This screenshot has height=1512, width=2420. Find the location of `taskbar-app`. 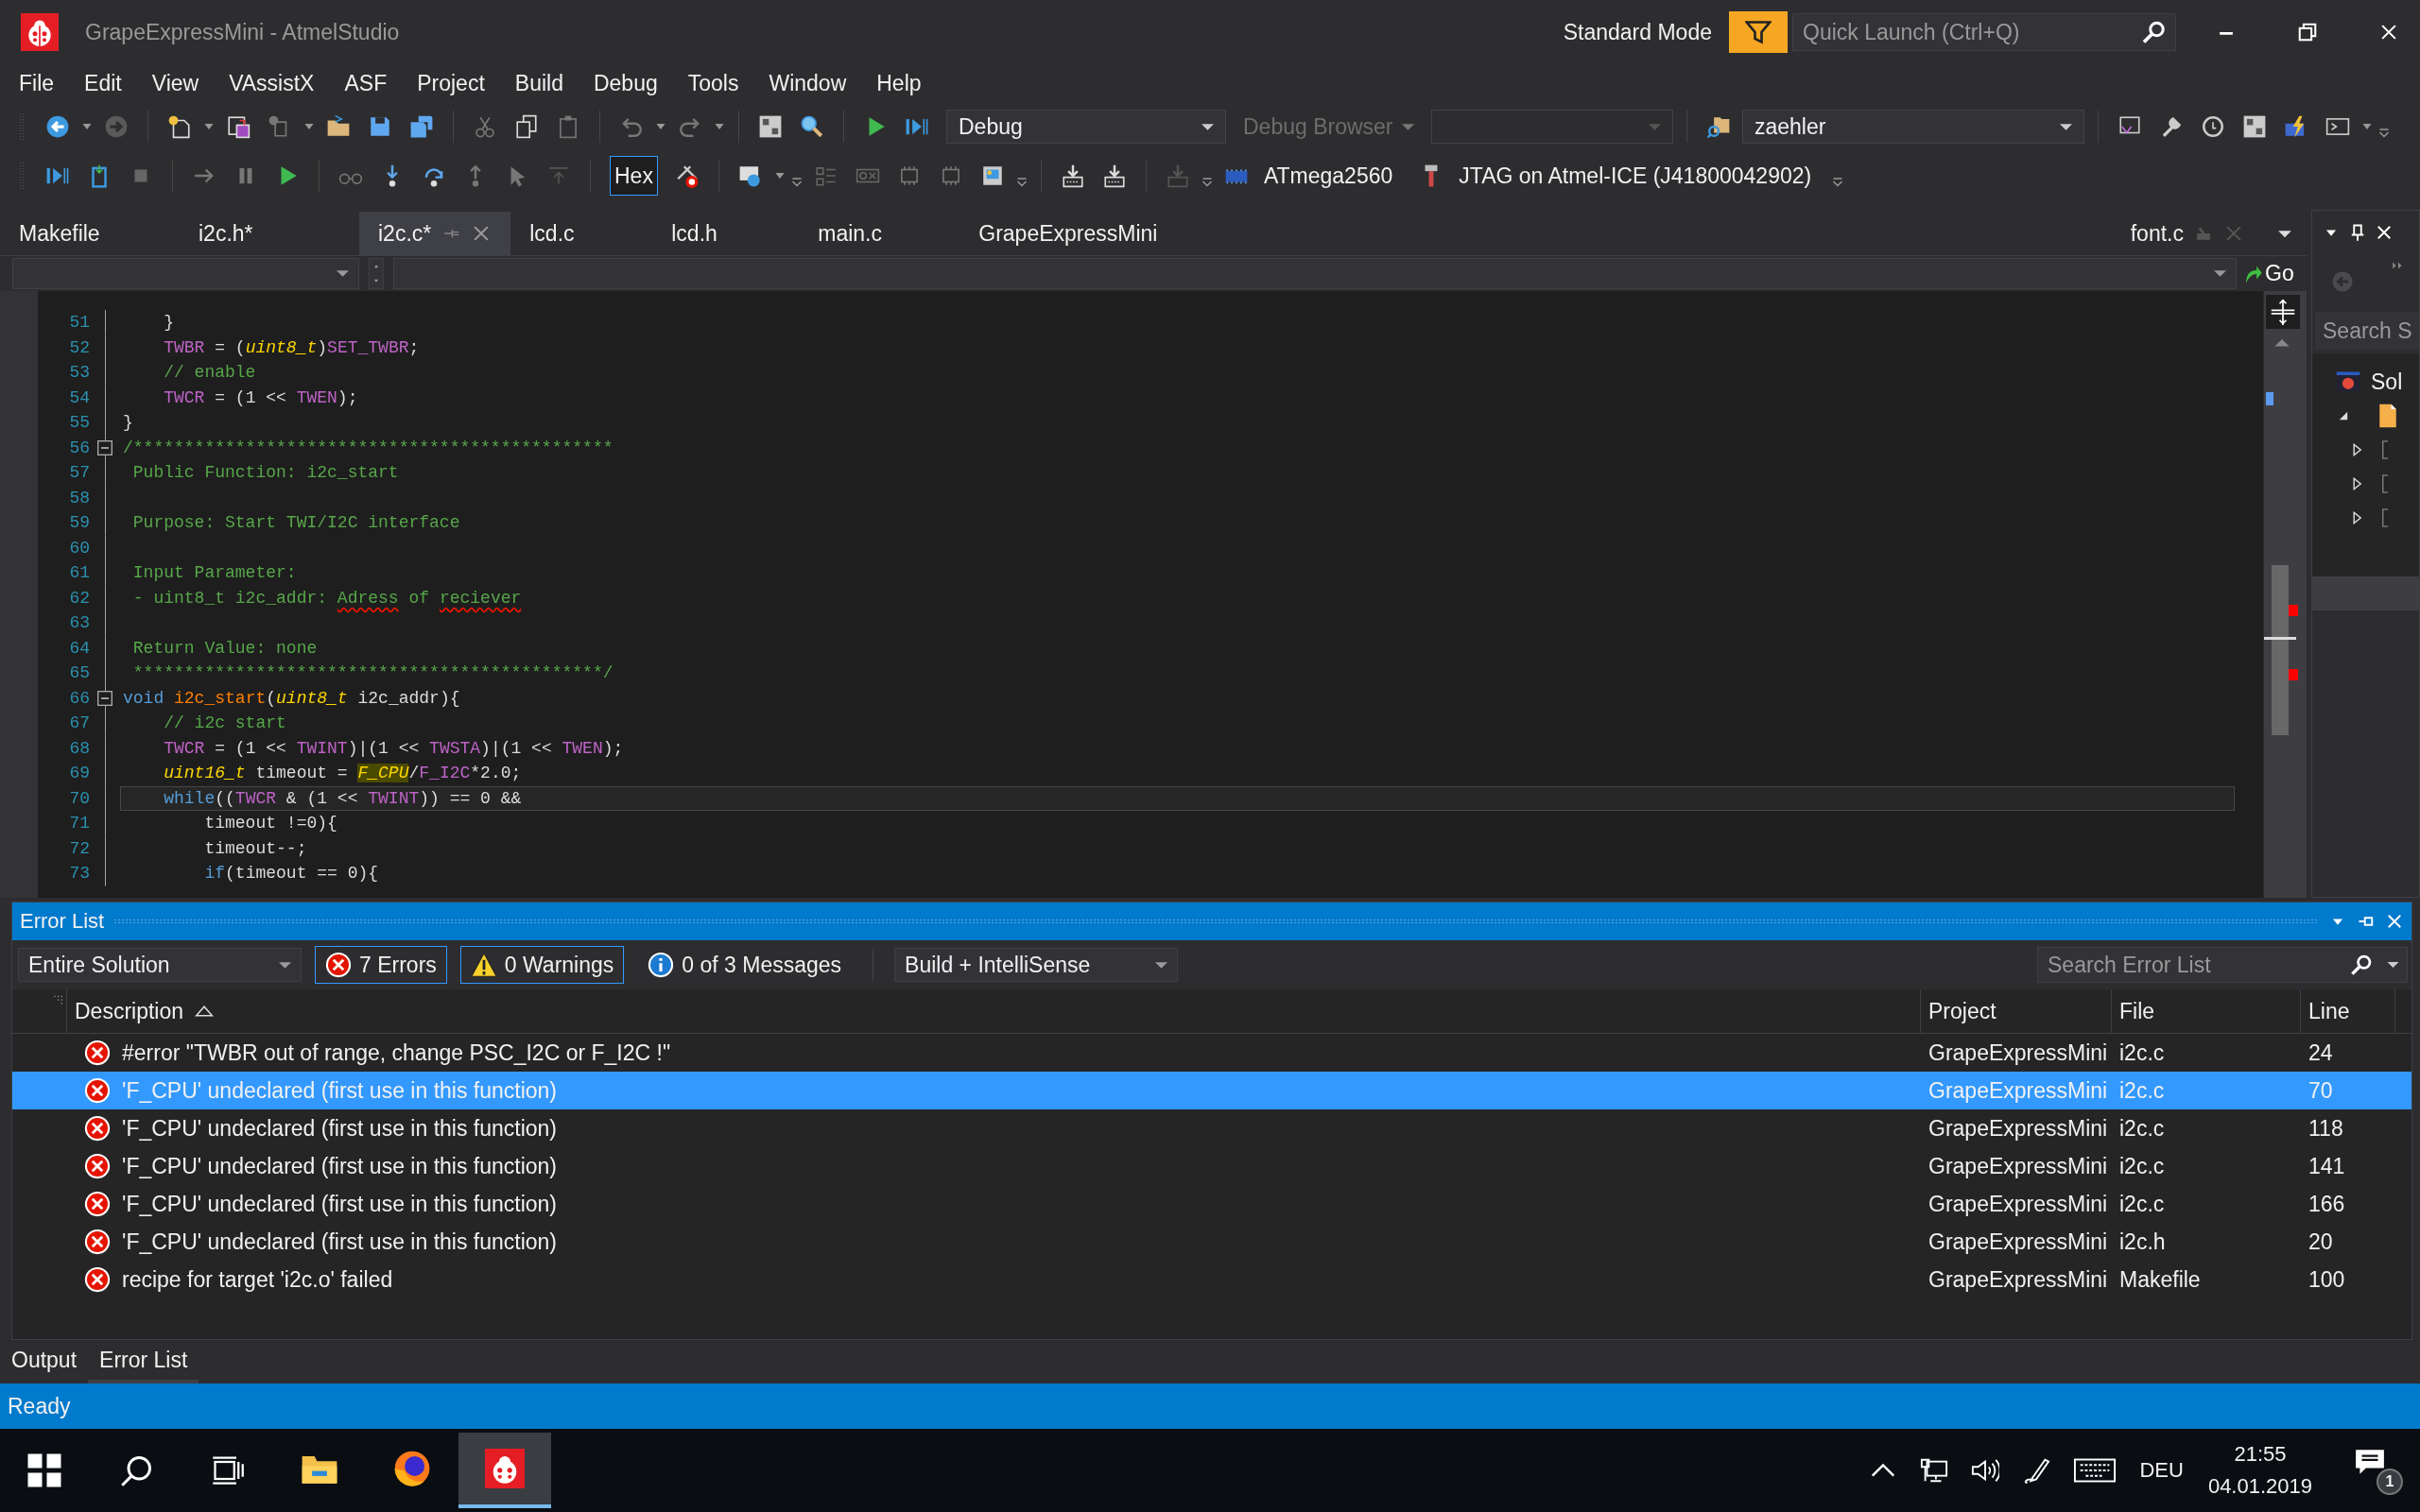

taskbar-app is located at coordinates (504, 1470).